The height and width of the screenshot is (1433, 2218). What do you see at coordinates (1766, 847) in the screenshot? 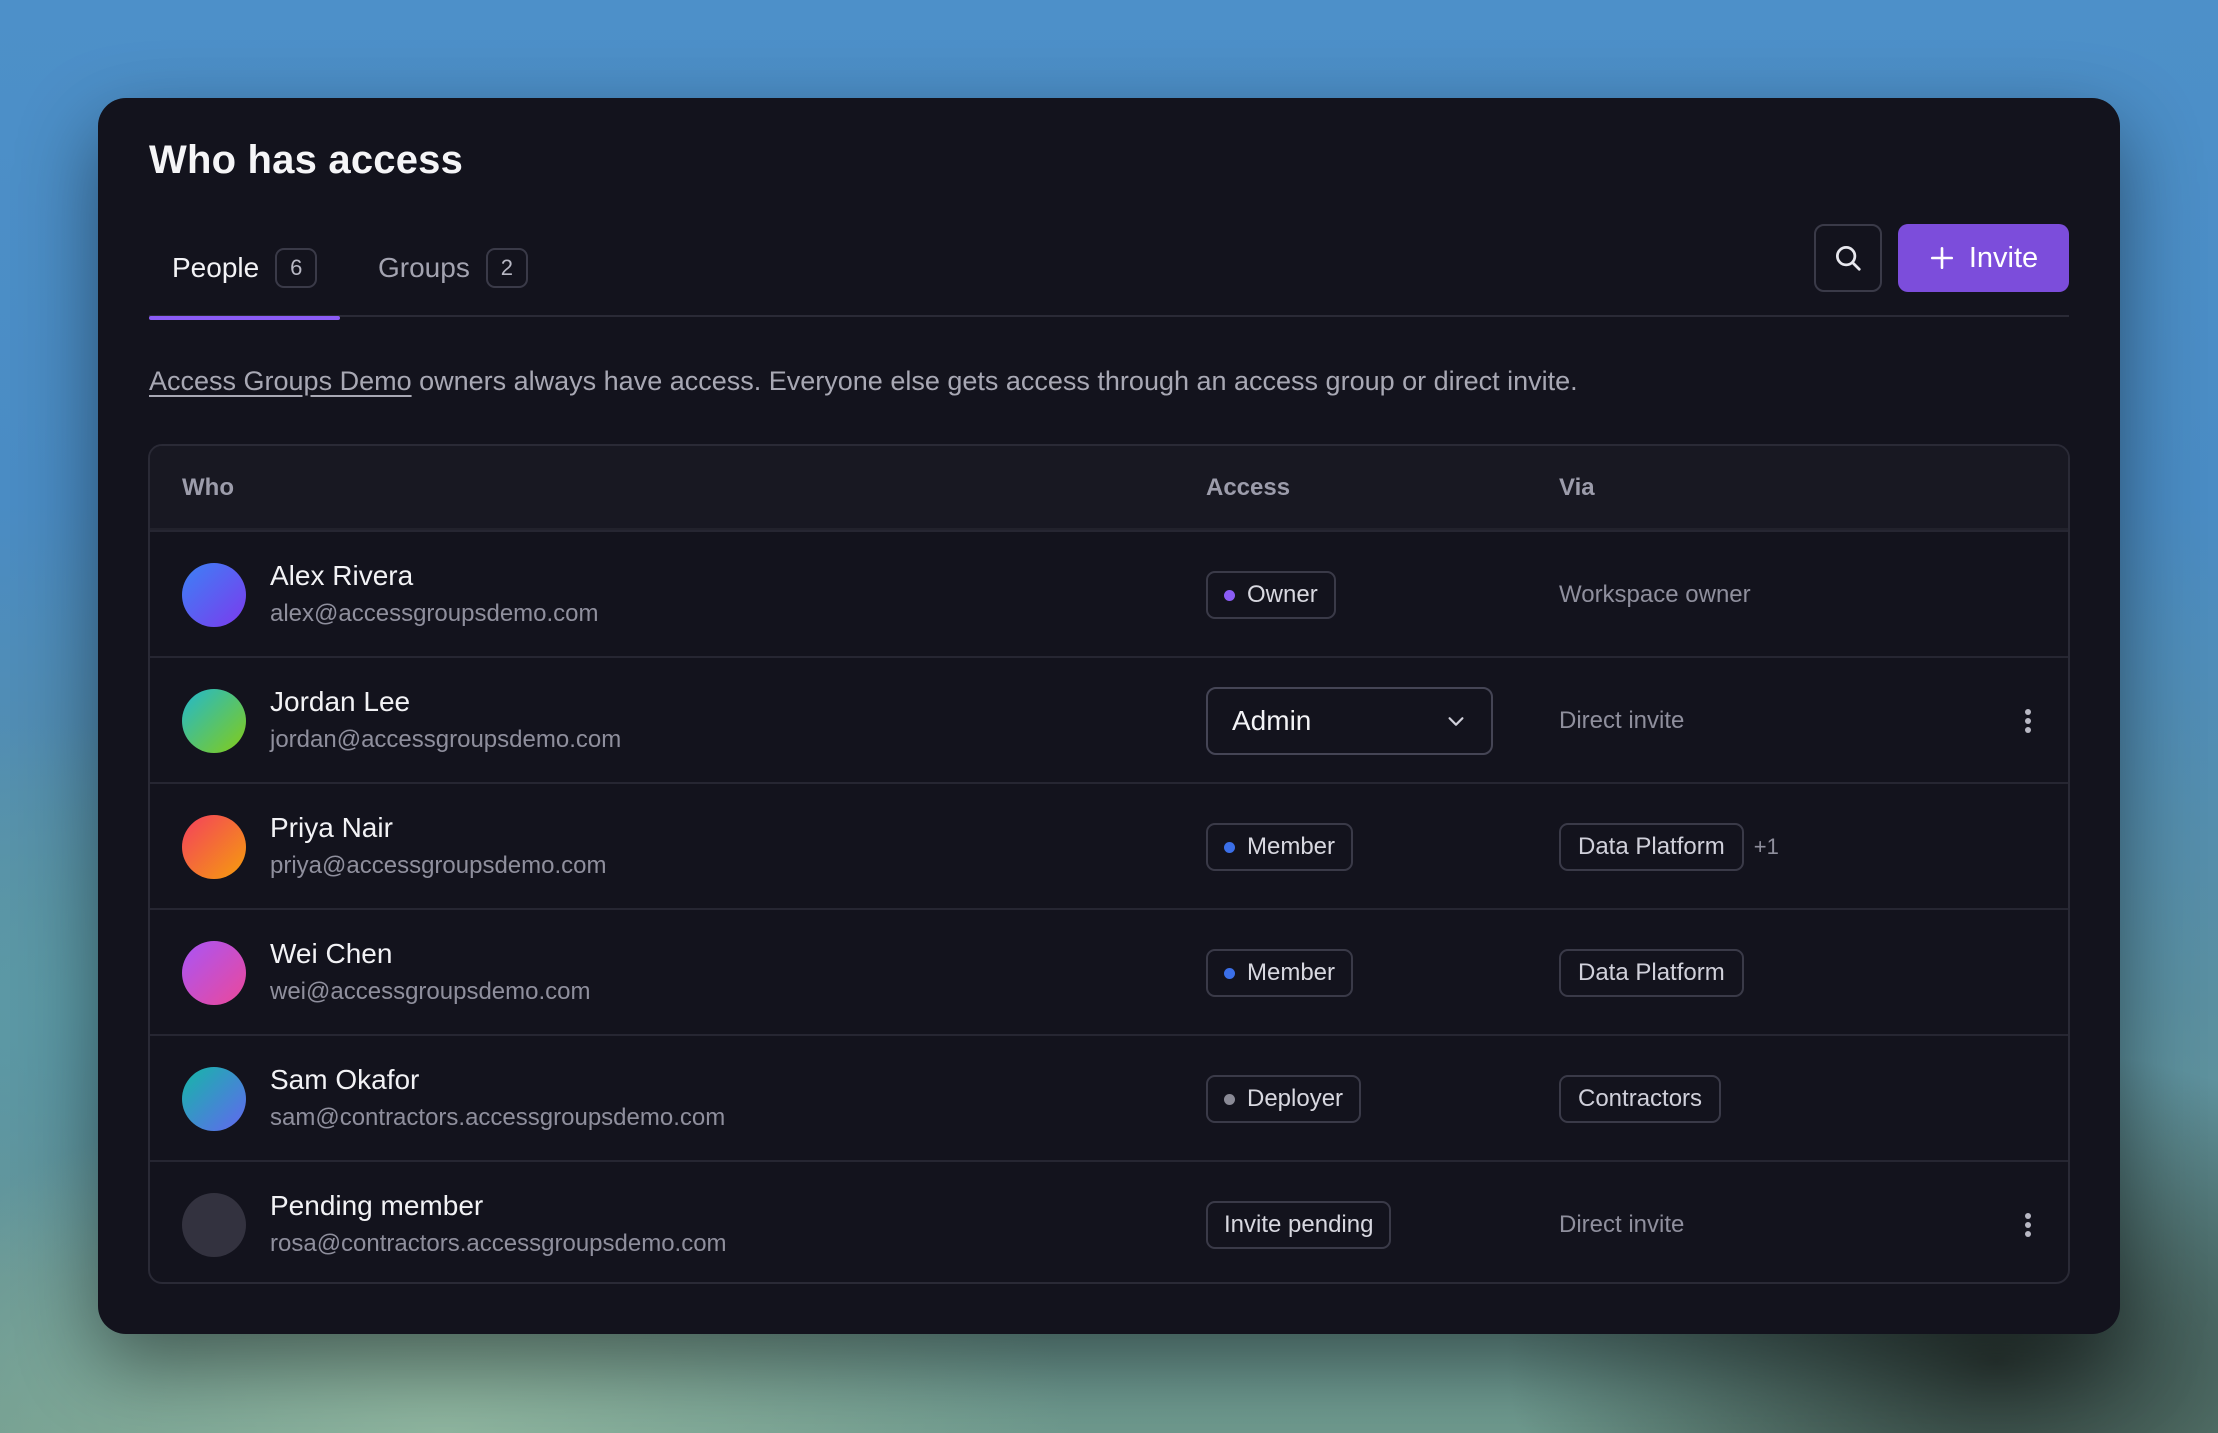
I see `more-groups-count: +1` at bounding box center [1766, 847].